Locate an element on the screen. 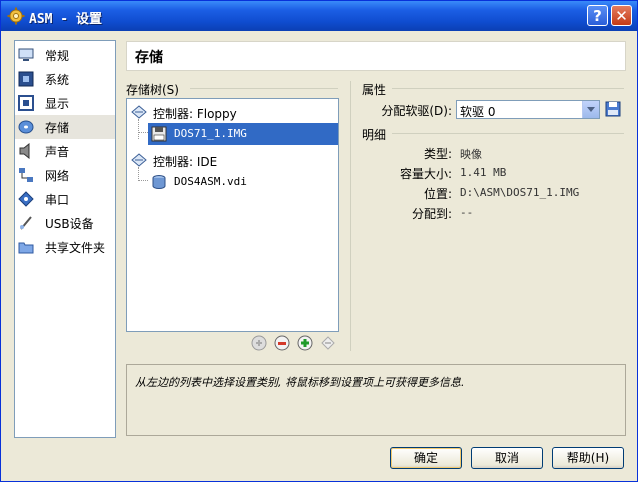 The height and width of the screenshot is (482, 638). speaker-icon is located at coordinates (24, 151).